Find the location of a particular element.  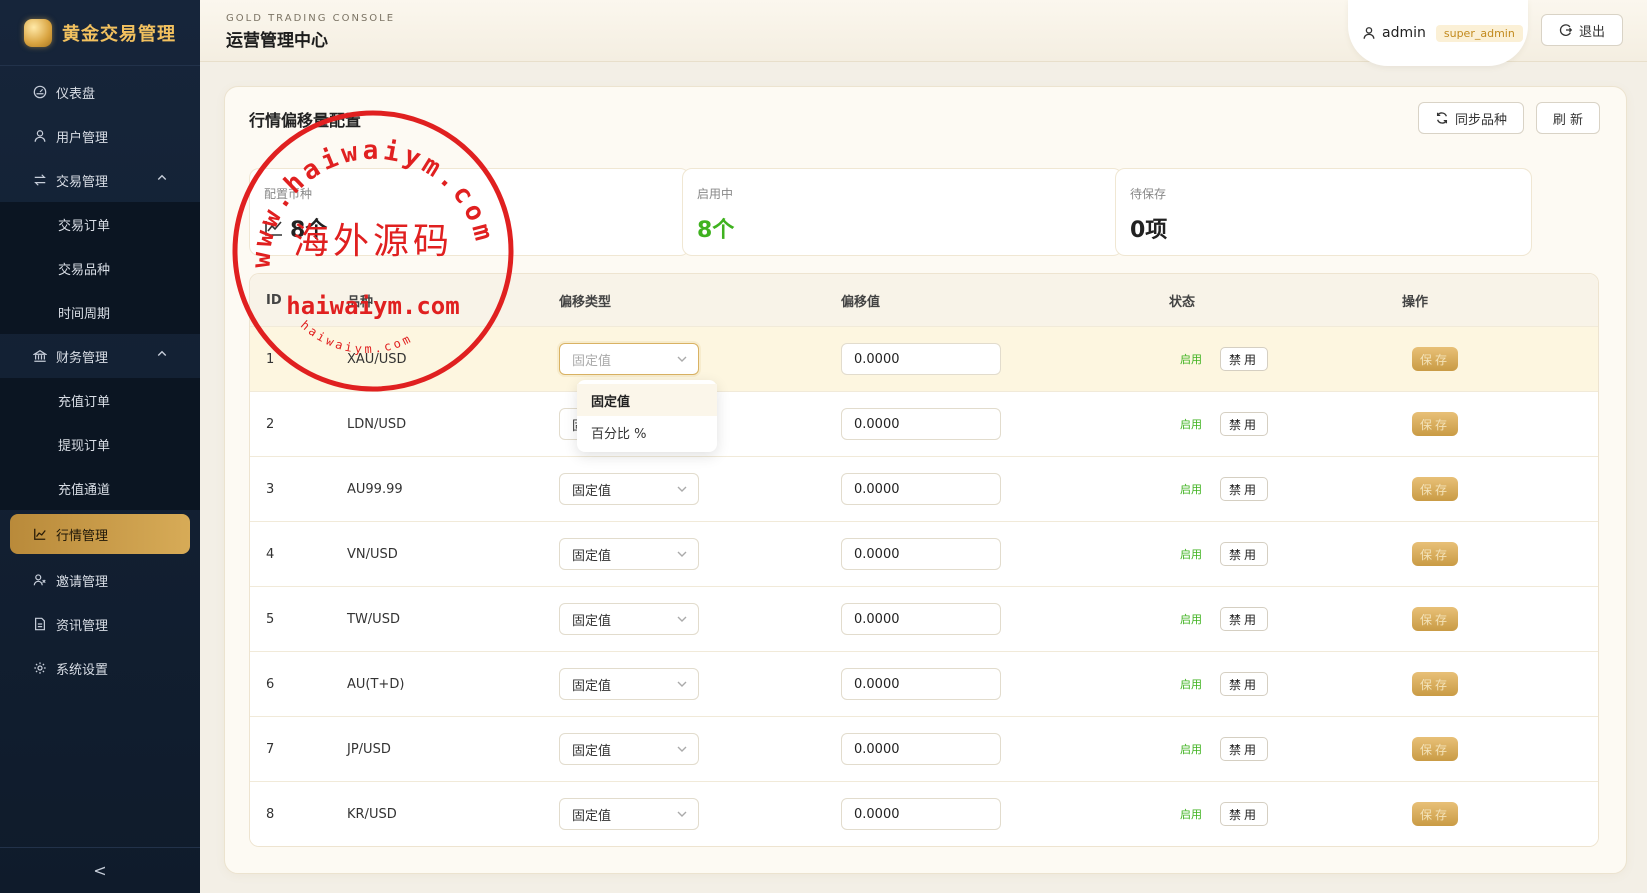

sidebar-item-label: 用户管理 is located at coordinates (82, 138).